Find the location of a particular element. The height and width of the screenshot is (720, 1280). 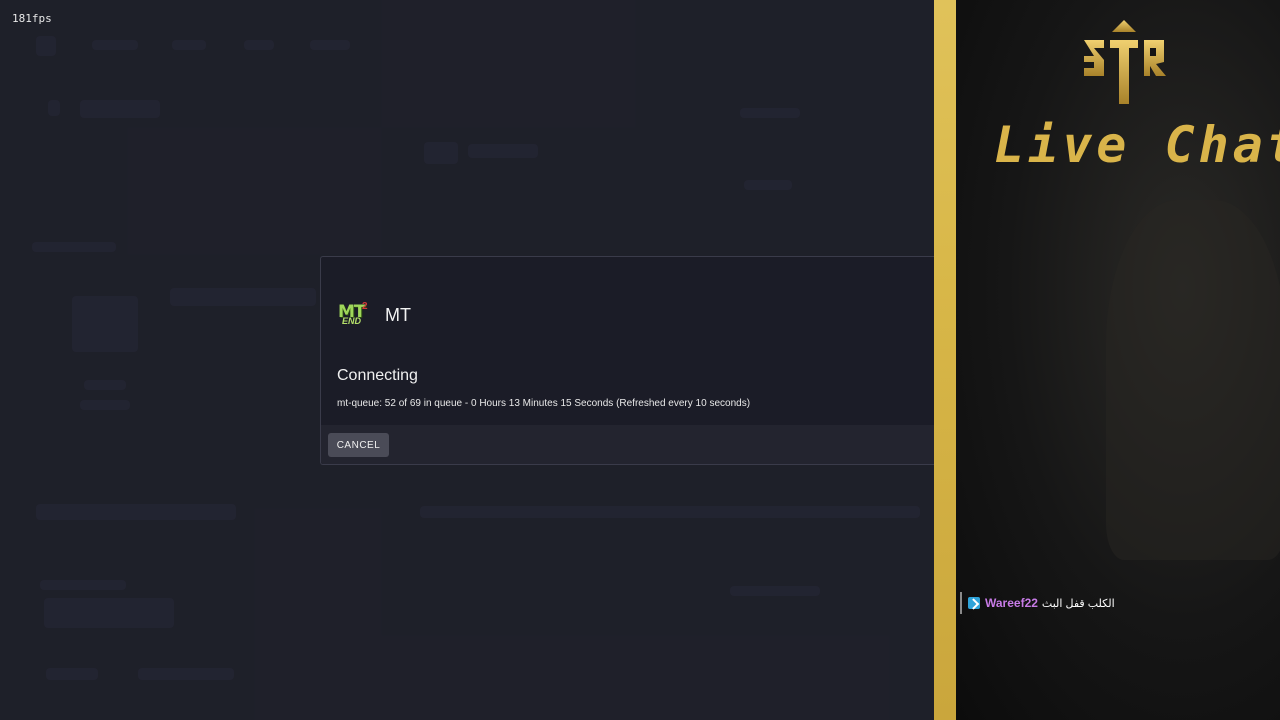

server-logo-icon: MT 2 END is located at coordinates (353, 313).